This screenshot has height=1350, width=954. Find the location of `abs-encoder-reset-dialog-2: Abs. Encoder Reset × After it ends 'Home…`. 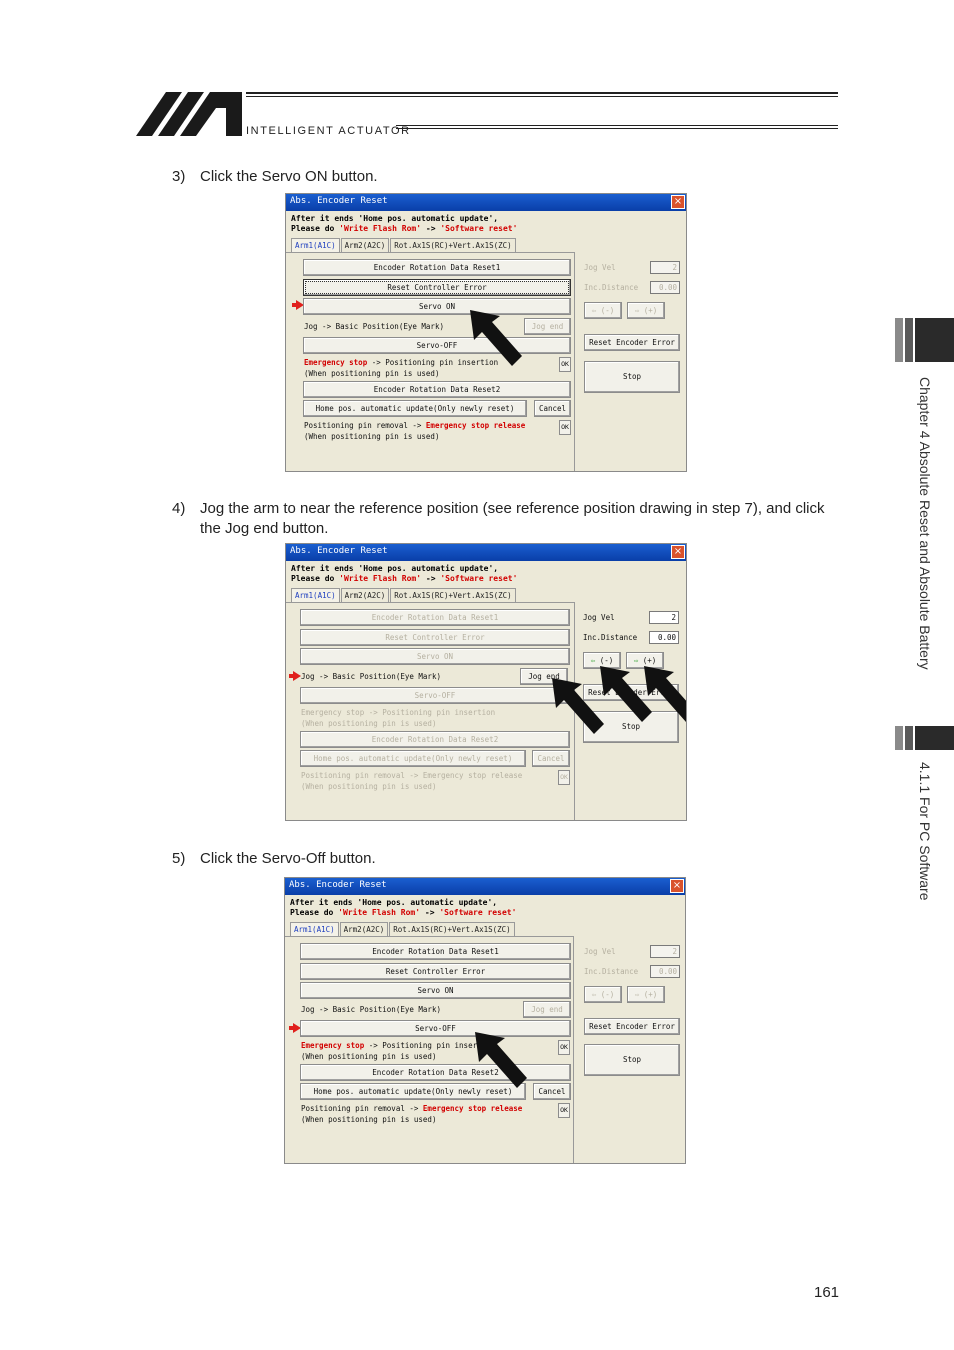

abs-encoder-reset-dialog-2: Abs. Encoder Reset × After it ends 'Home… is located at coordinates (486, 682).